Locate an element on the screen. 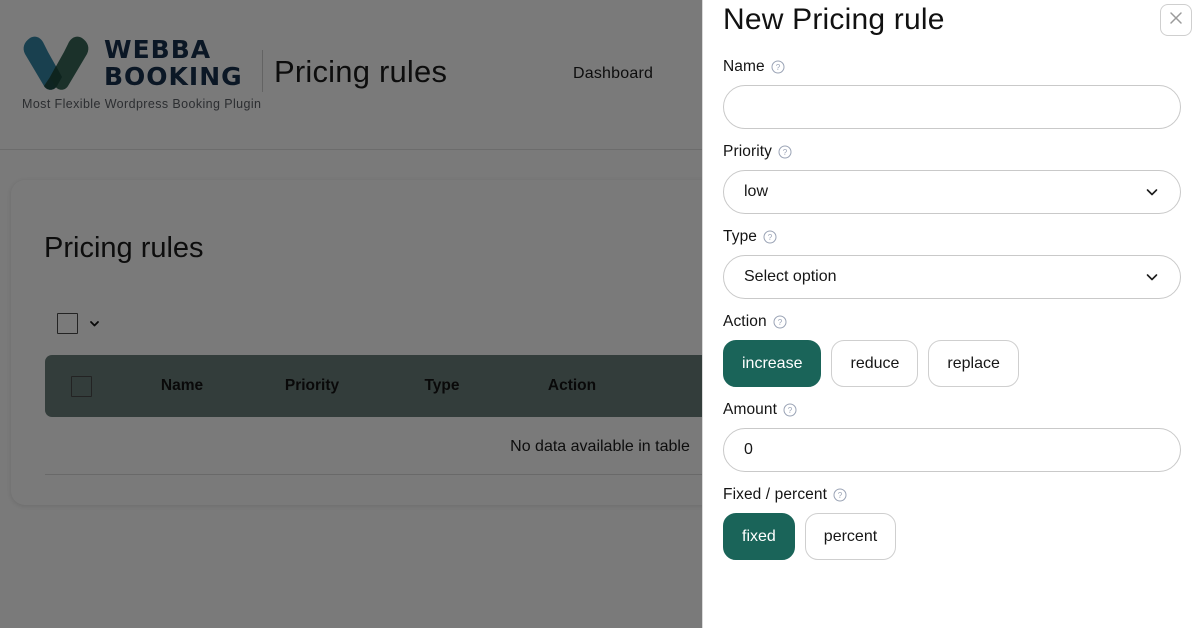  webba-w-logo-icon is located at coordinates (58, 63).